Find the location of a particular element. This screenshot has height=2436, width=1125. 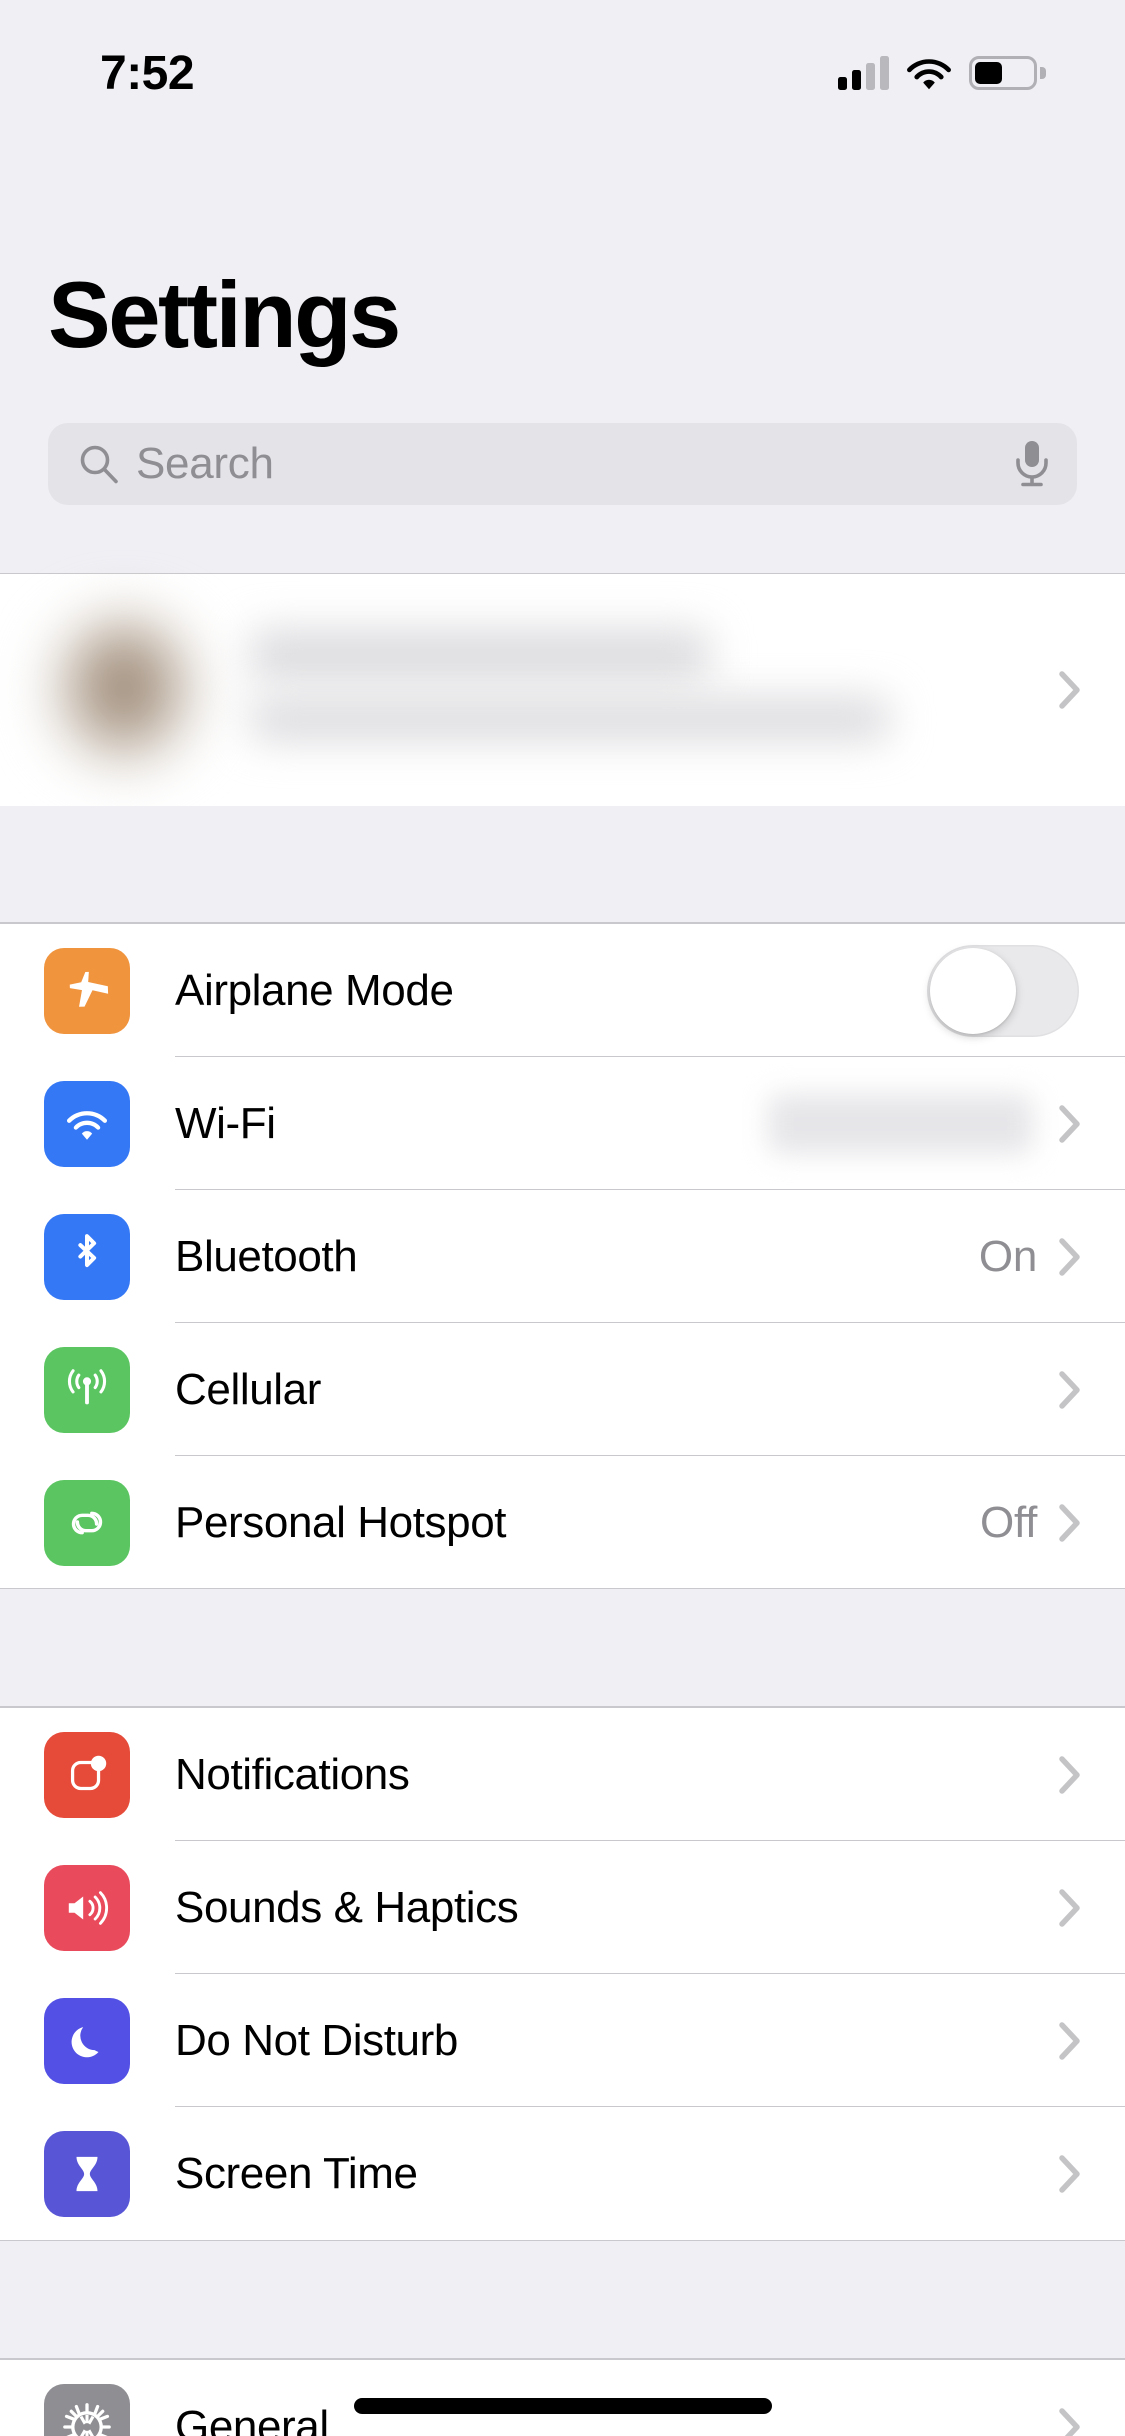

settings-row-notifications: Notifications is located at coordinates (562, 1774).